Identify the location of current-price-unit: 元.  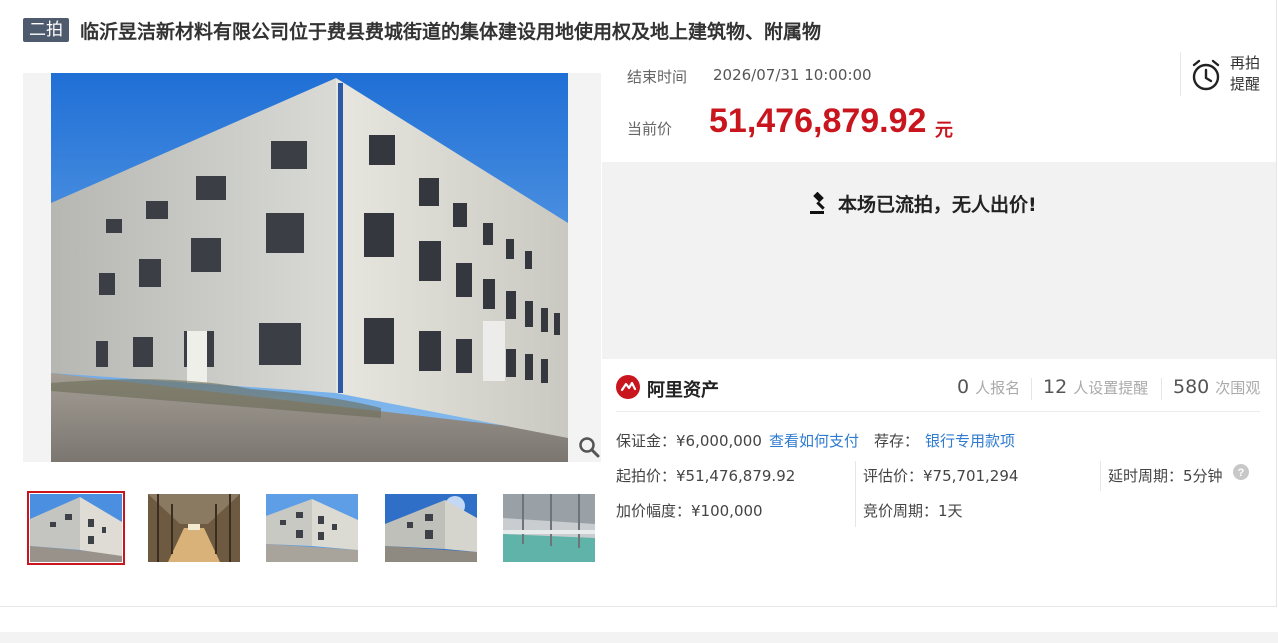
(944, 130).